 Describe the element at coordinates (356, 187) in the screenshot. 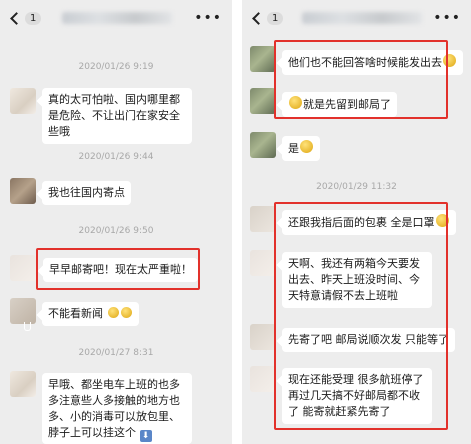

I see `timestamp: 2020/01/29 11:32` at that location.